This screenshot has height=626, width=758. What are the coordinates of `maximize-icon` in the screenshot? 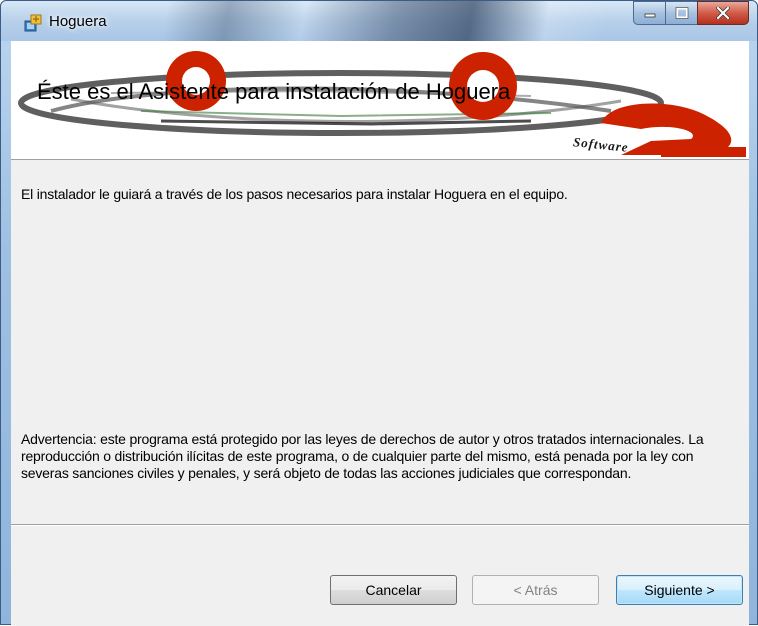 It's located at (681, 13).